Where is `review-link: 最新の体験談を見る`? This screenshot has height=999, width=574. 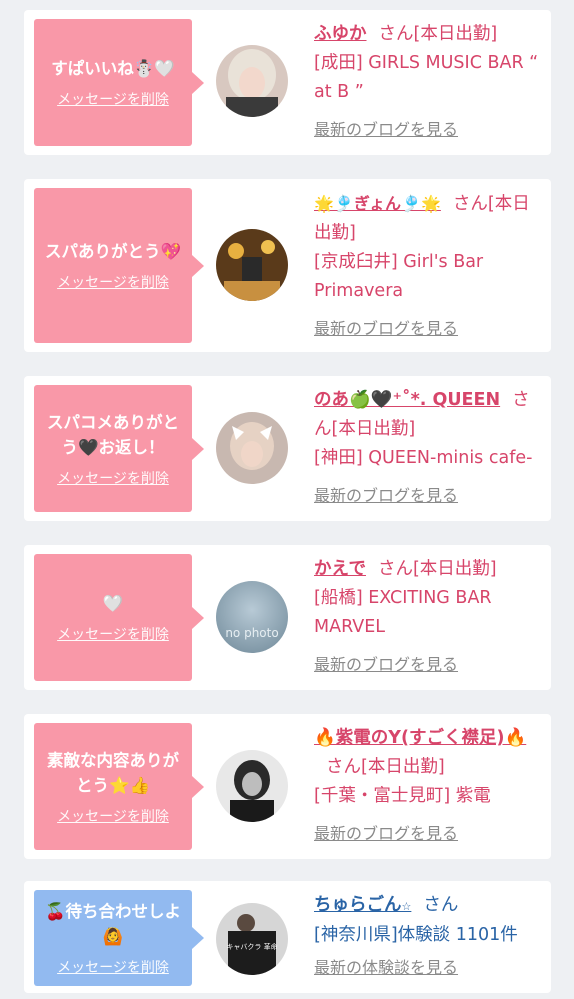
review-link: 最新の体験談を見る is located at coordinates (386, 966).